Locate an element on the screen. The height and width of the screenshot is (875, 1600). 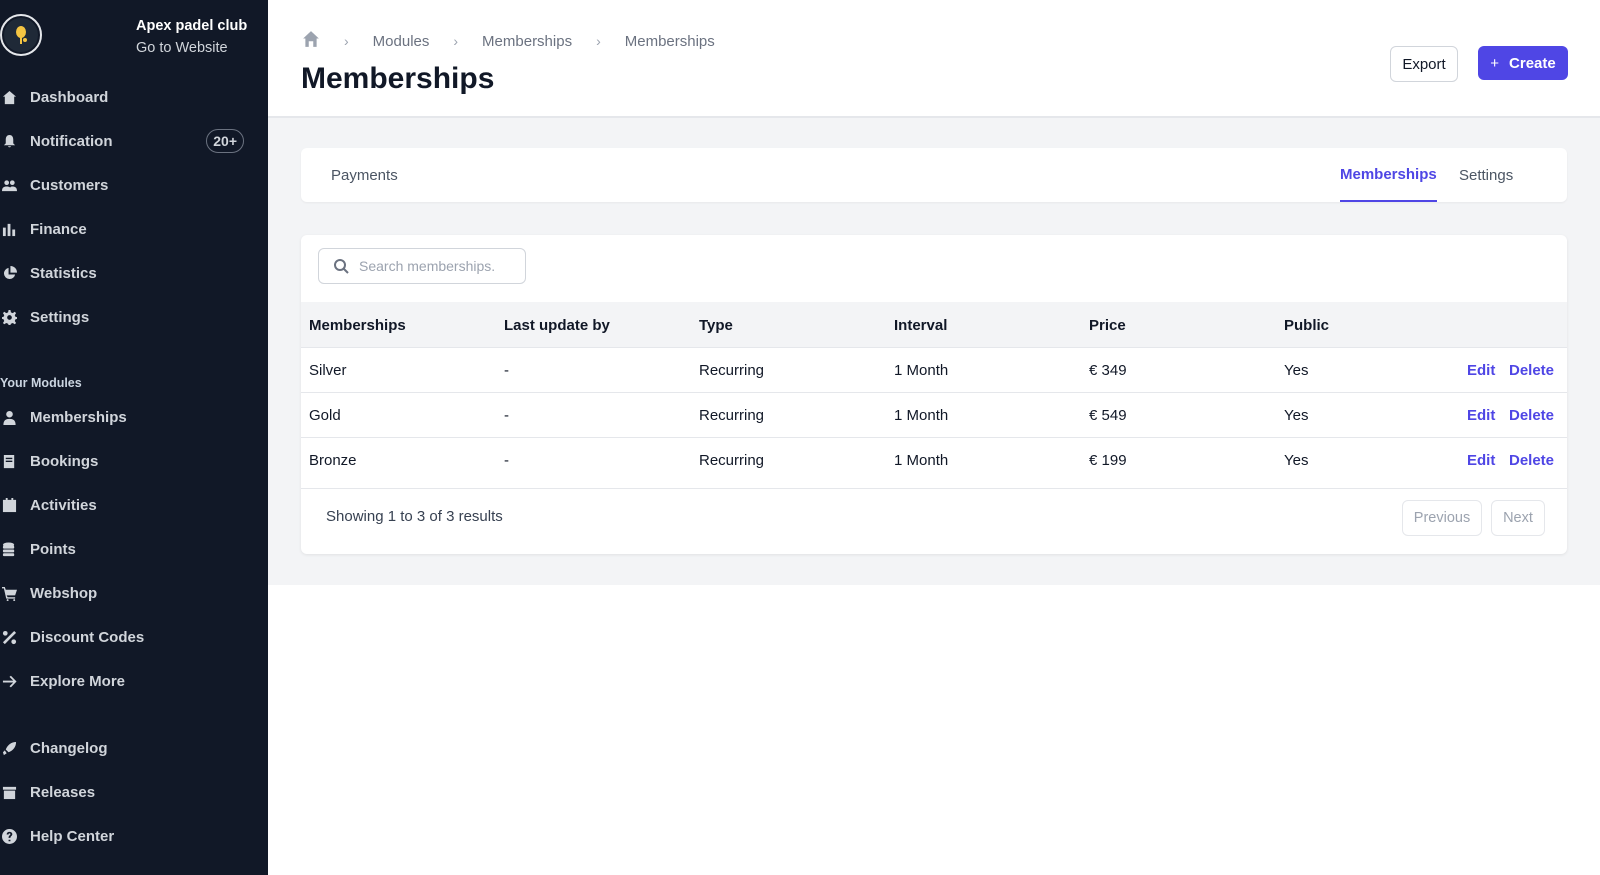
sidebar-item-label: Explore More is located at coordinates (78, 681).